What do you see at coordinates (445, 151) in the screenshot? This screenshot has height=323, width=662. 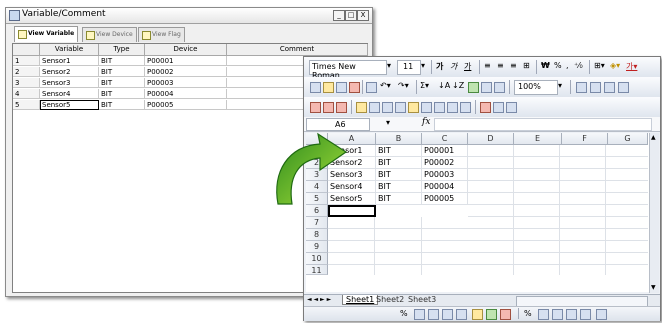 I see `cell-c1: P00001` at bounding box center [445, 151].